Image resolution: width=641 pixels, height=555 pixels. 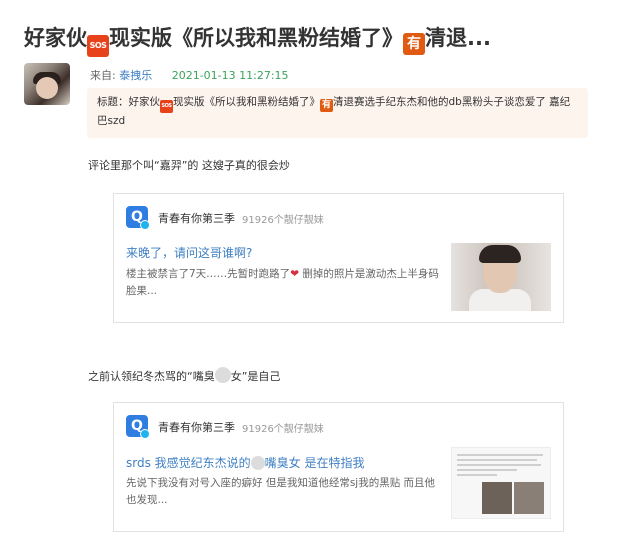 I want to click on paragraph2-part2: 女”是自己, so click(x=255, y=376).